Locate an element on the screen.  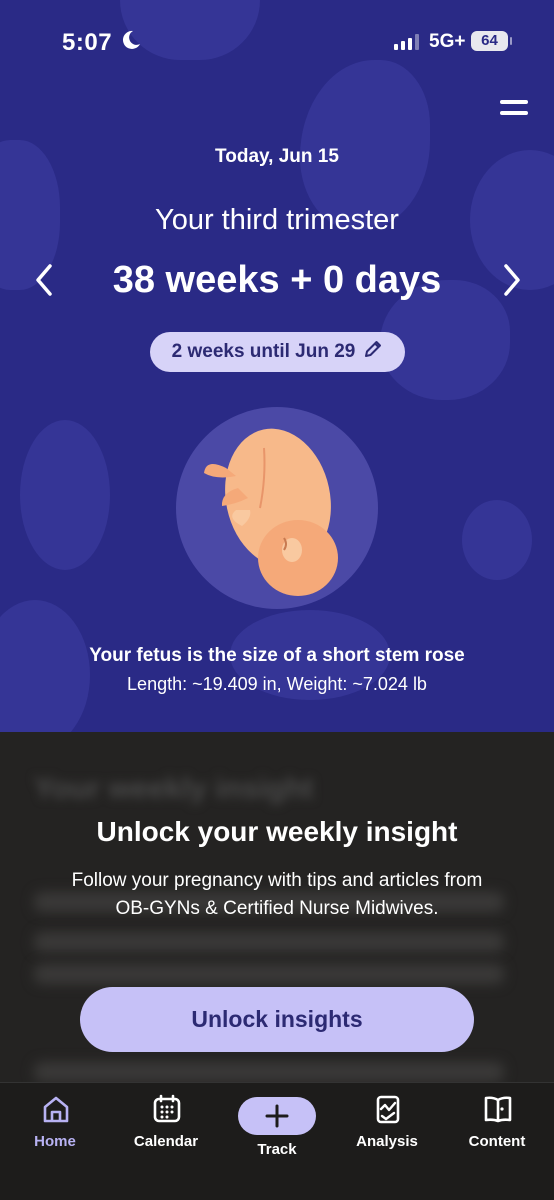
track-button is located at coordinates (277, 1116).